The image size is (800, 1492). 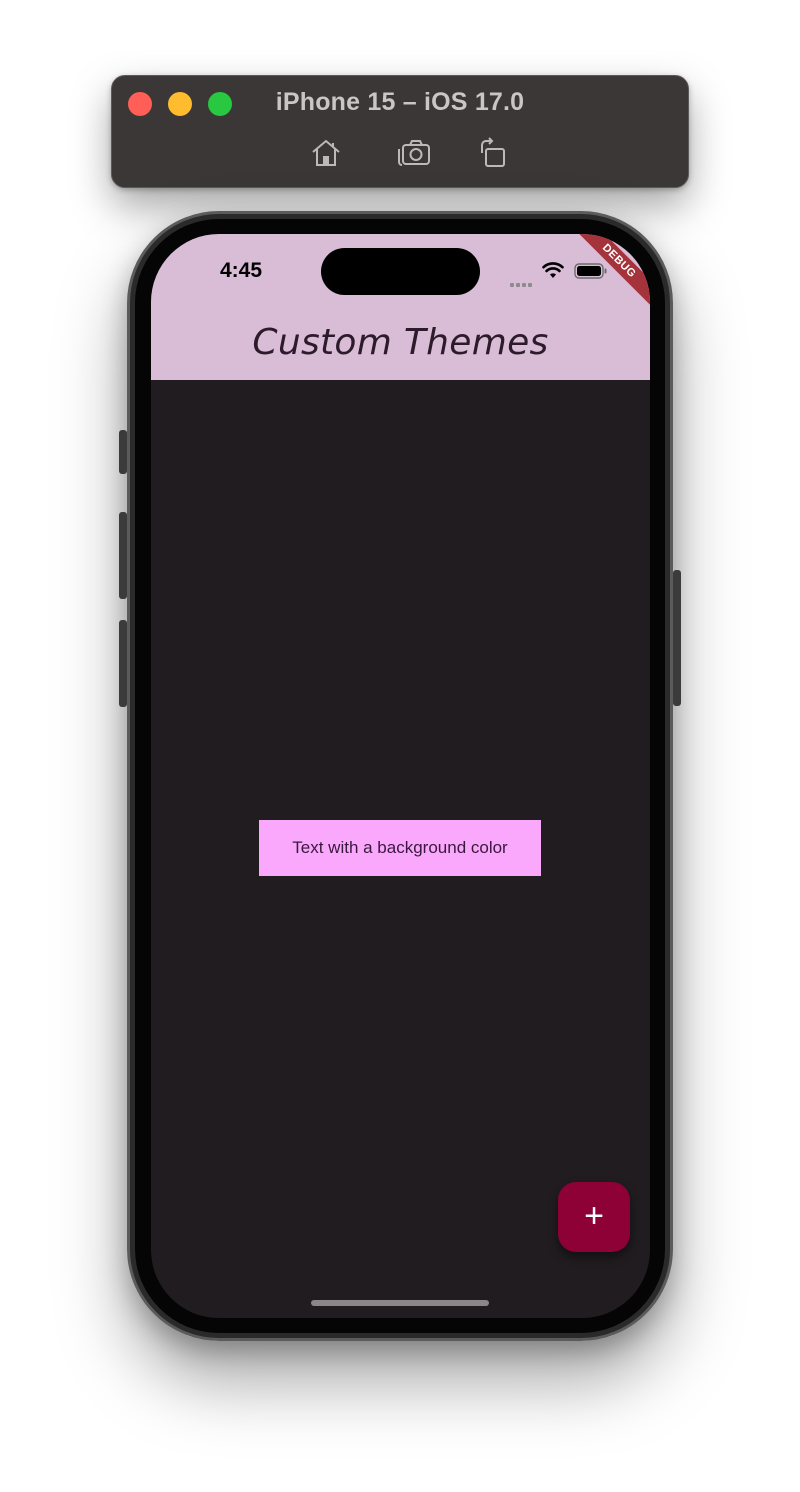 I want to click on app-bar: 4:45 DEBUG Custom Themes, so click(x=400, y=307).